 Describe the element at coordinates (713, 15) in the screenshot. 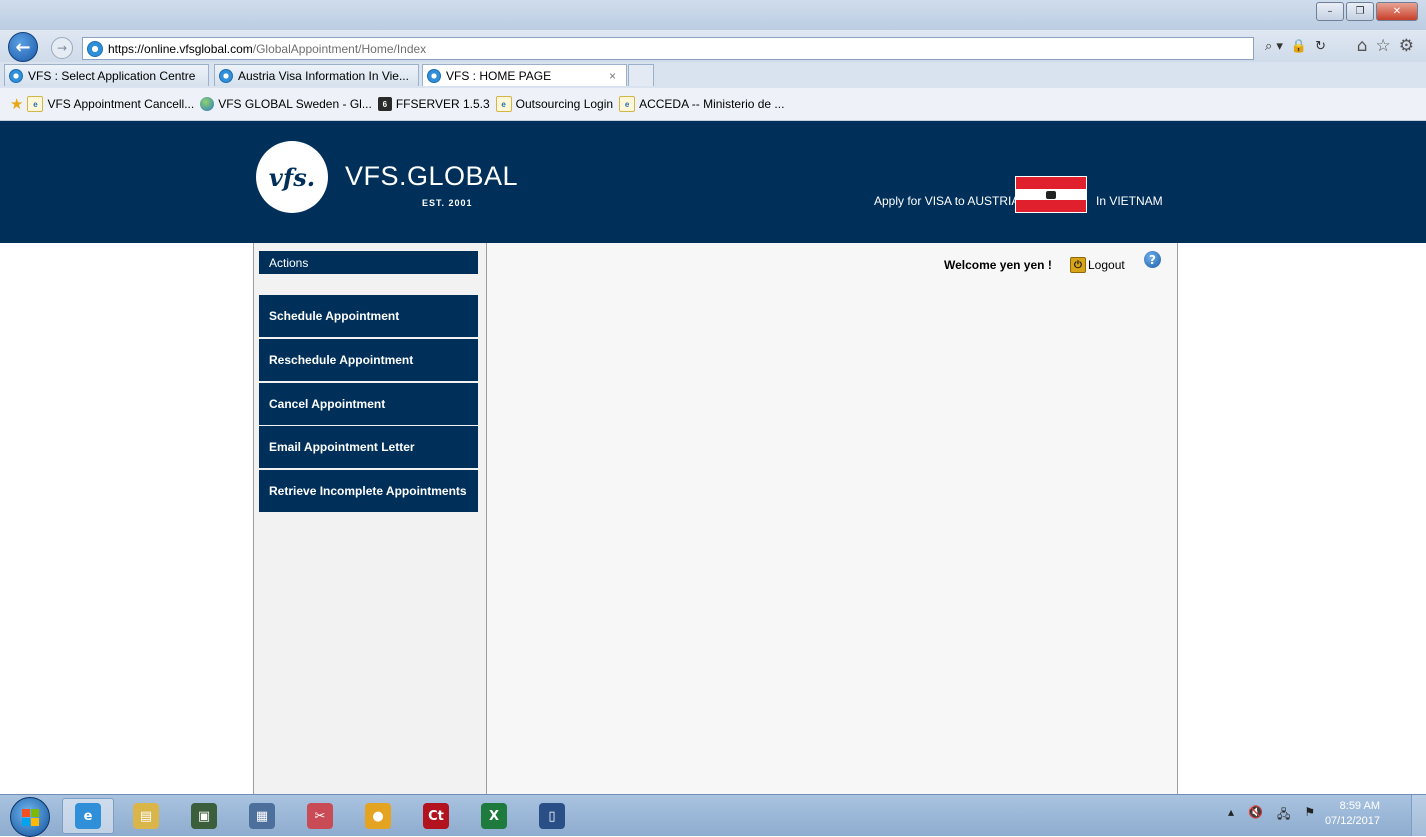

I see `browser-titlebar: – ❐ ✕` at that location.